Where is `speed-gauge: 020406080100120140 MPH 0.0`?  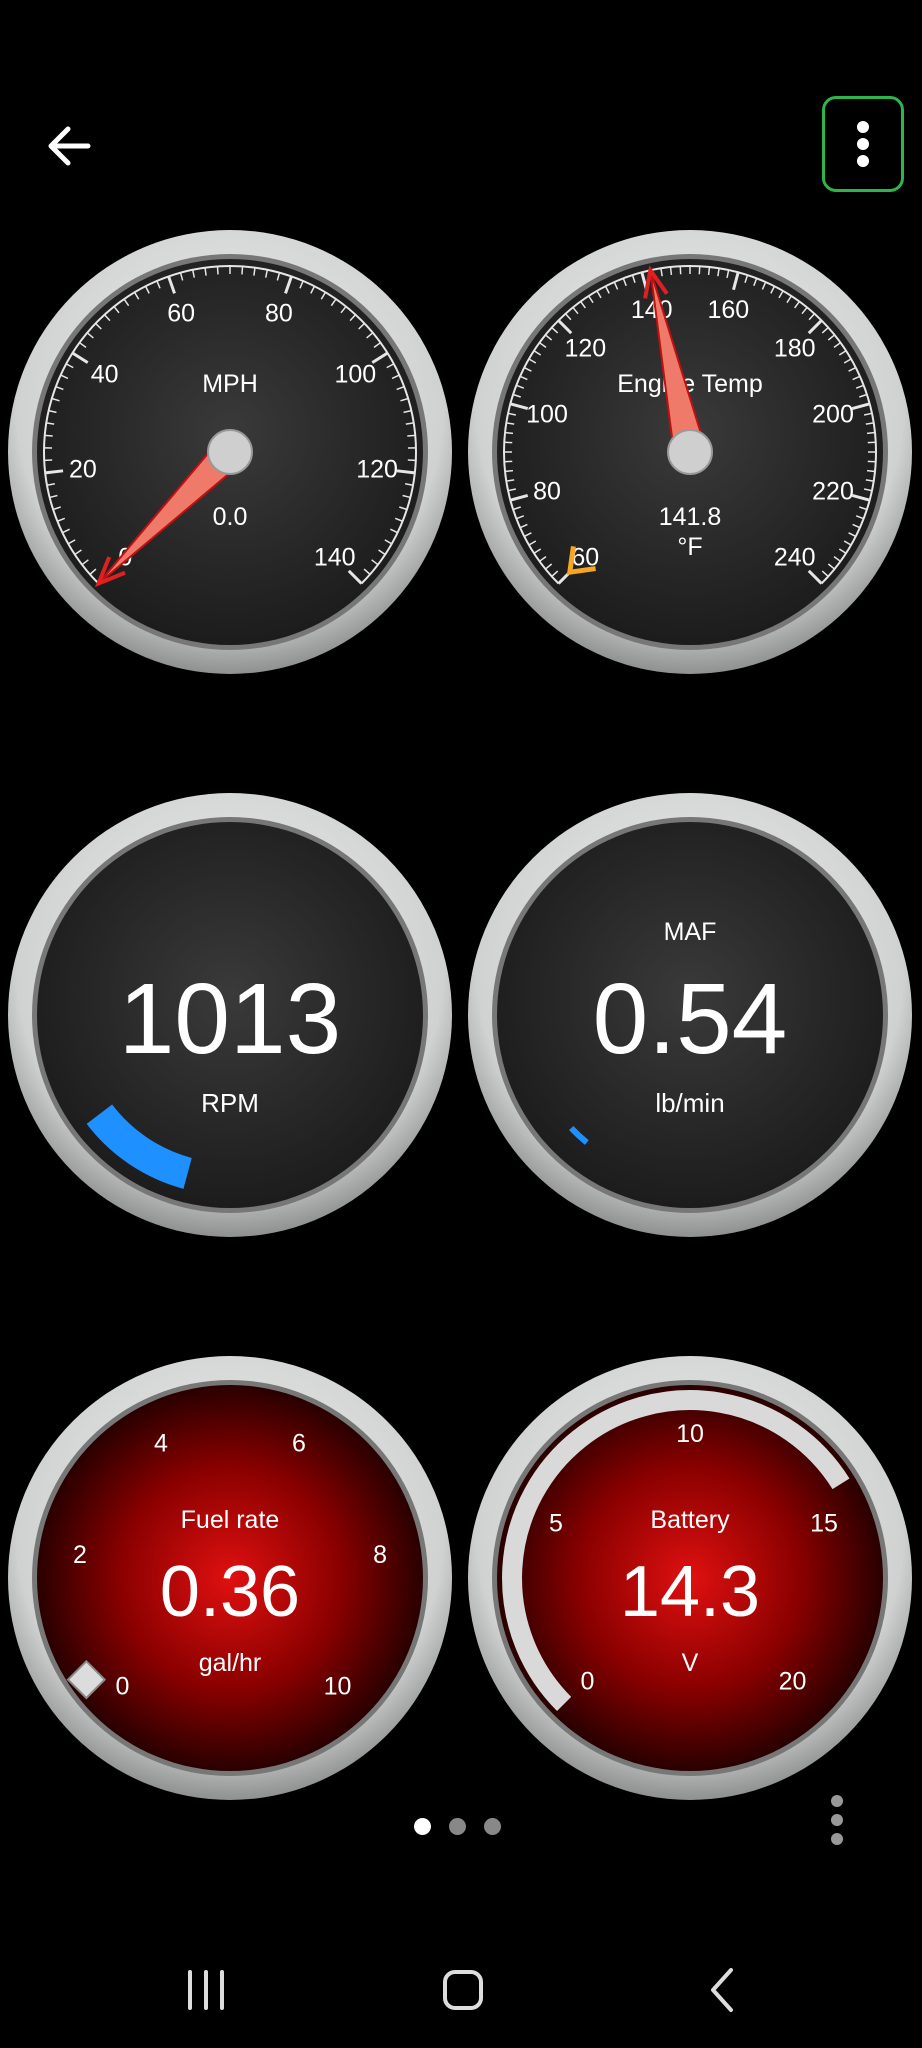
speed-gauge: 020406080100120140 MPH 0.0 is located at coordinates (230, 452).